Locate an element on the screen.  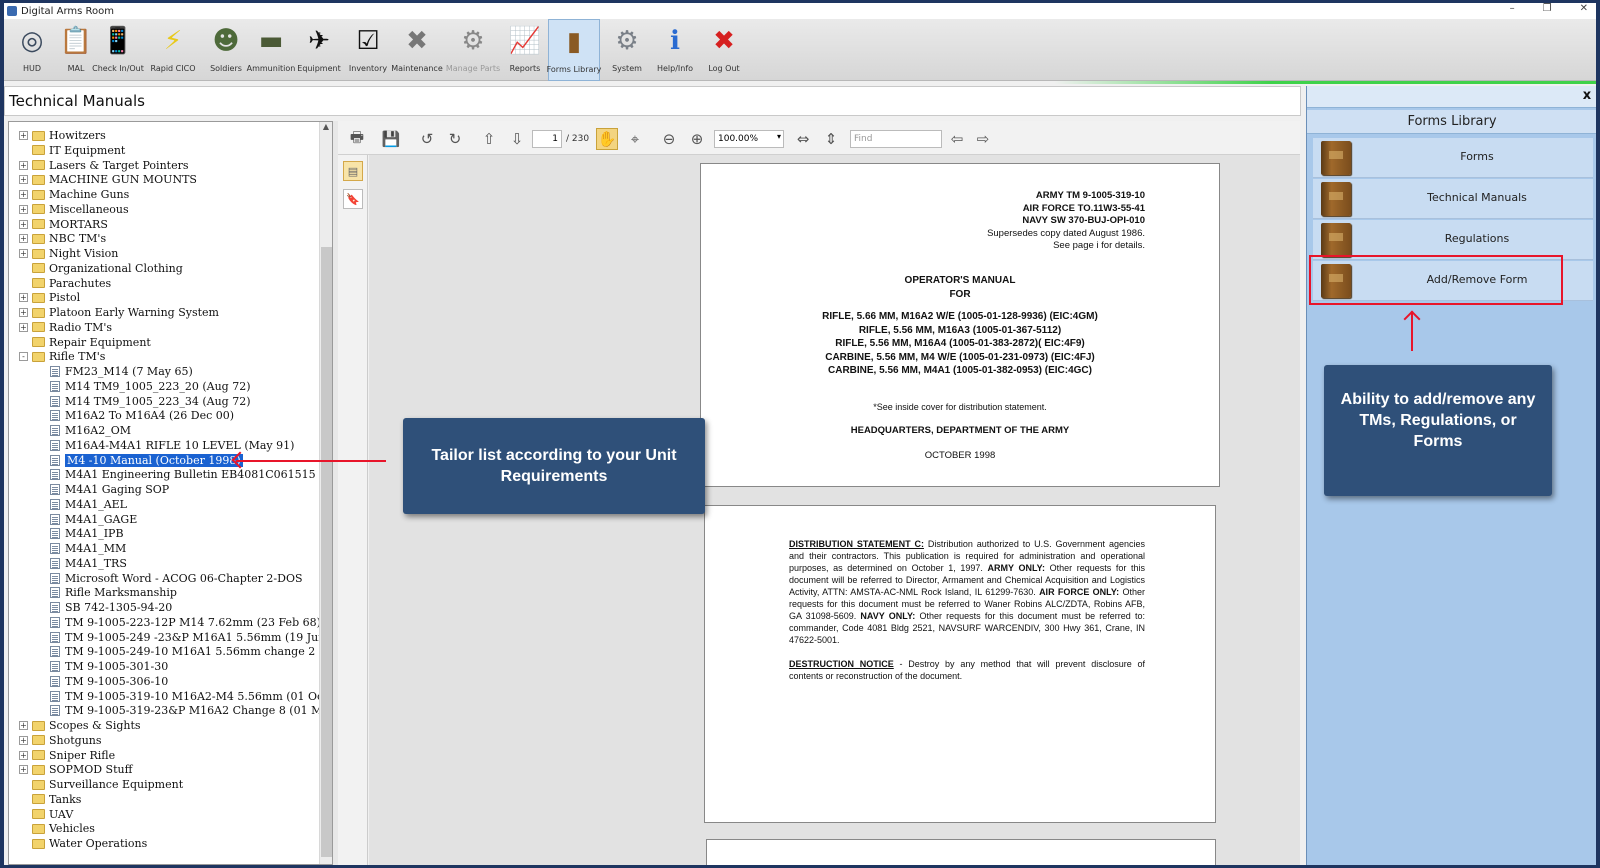
toolbar-button-system: ⚙ System is located at coordinates (627, 50).